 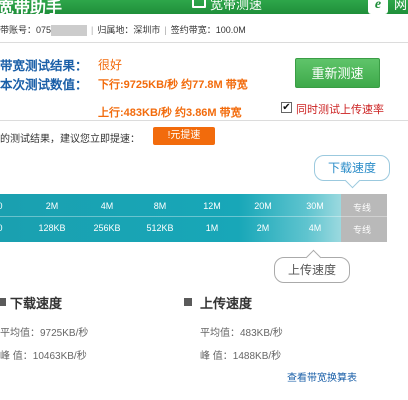 I want to click on monitor-icon, so click(x=199, y=4).